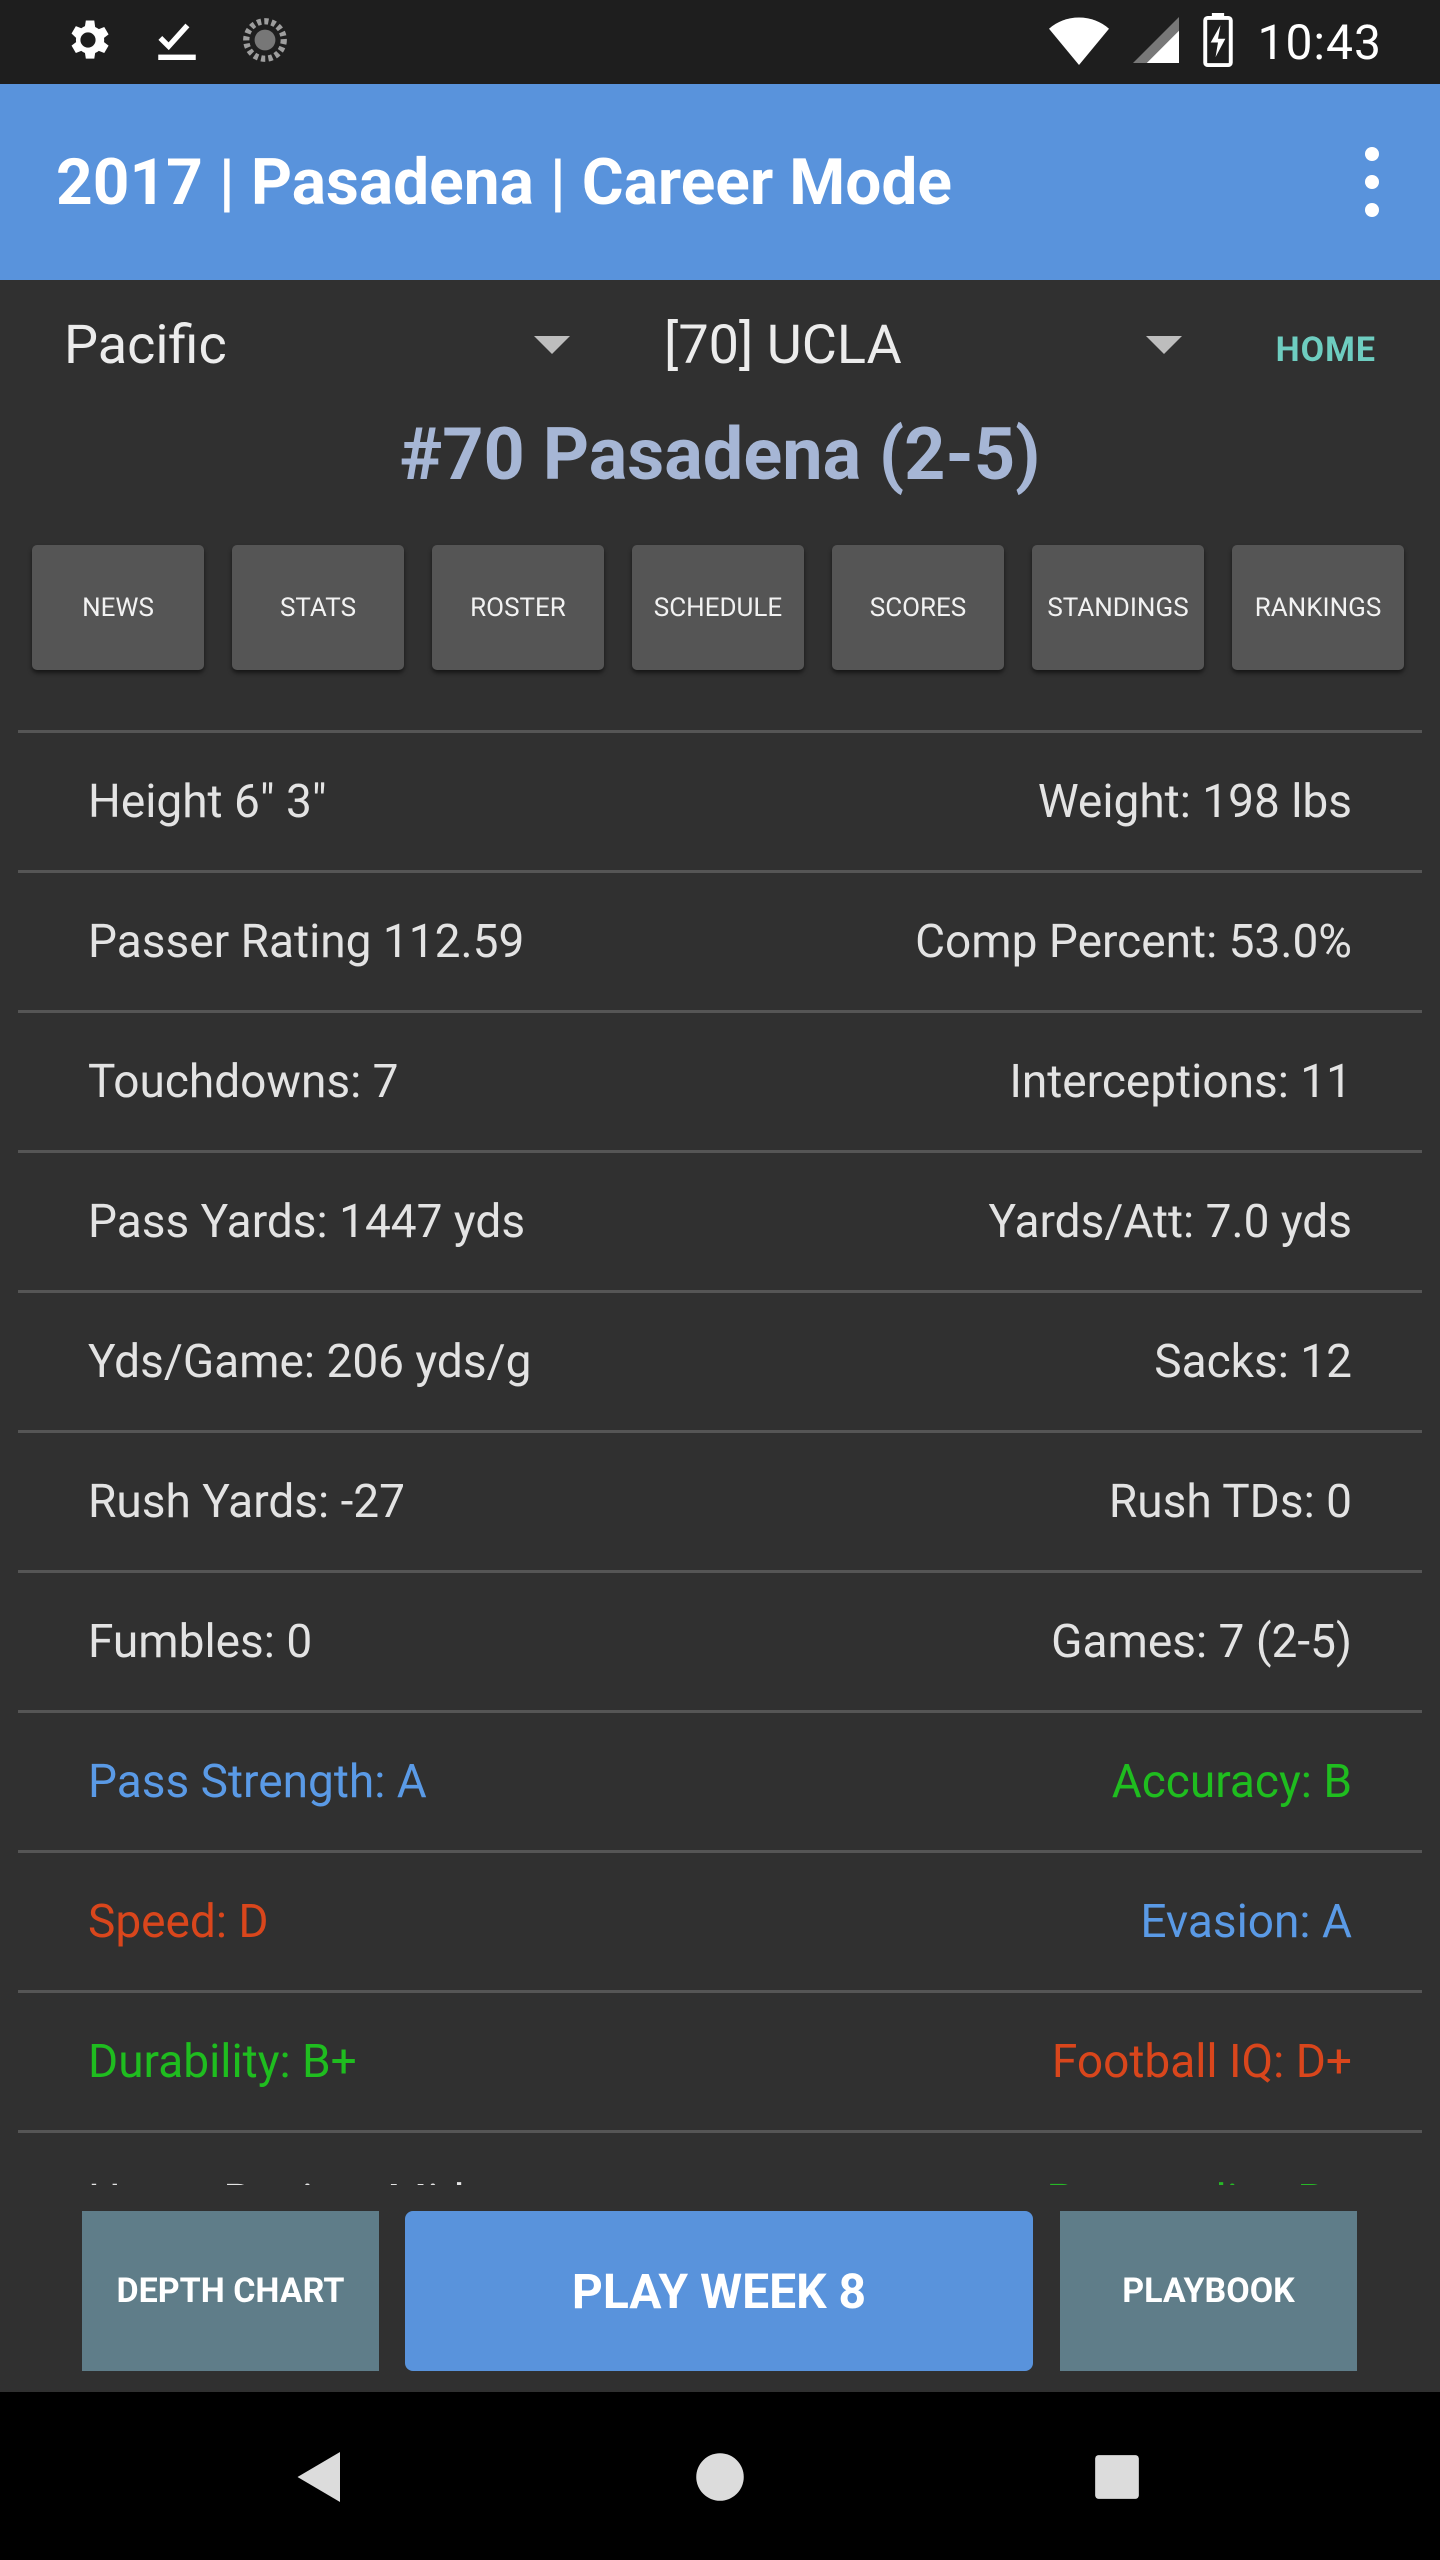 The image size is (1440, 2560). Describe the element at coordinates (1230, 1501) in the screenshot. I see `stat-rush-tds: Rush TDs: 0` at that location.